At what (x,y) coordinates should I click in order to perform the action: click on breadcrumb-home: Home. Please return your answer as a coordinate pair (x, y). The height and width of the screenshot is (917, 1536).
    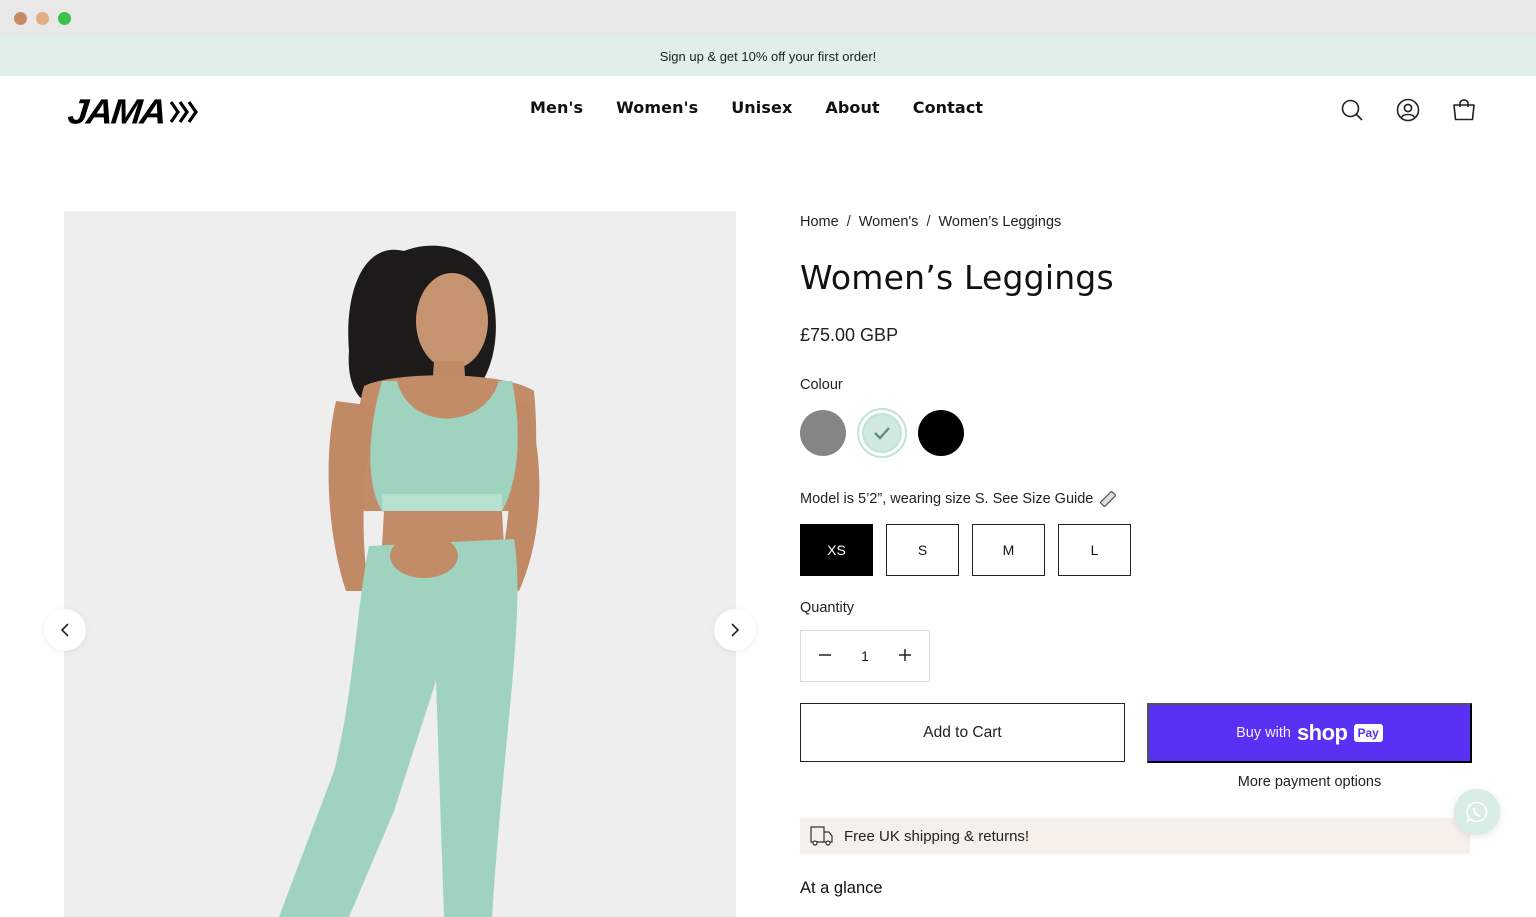
    Looking at the image, I should click on (819, 222).